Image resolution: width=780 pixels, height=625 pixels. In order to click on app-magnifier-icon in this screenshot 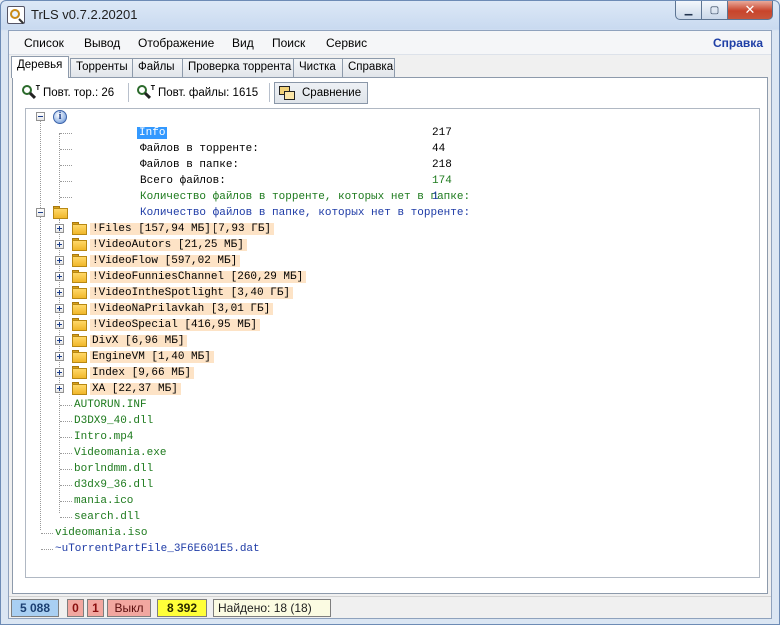, I will do `click(16, 15)`.